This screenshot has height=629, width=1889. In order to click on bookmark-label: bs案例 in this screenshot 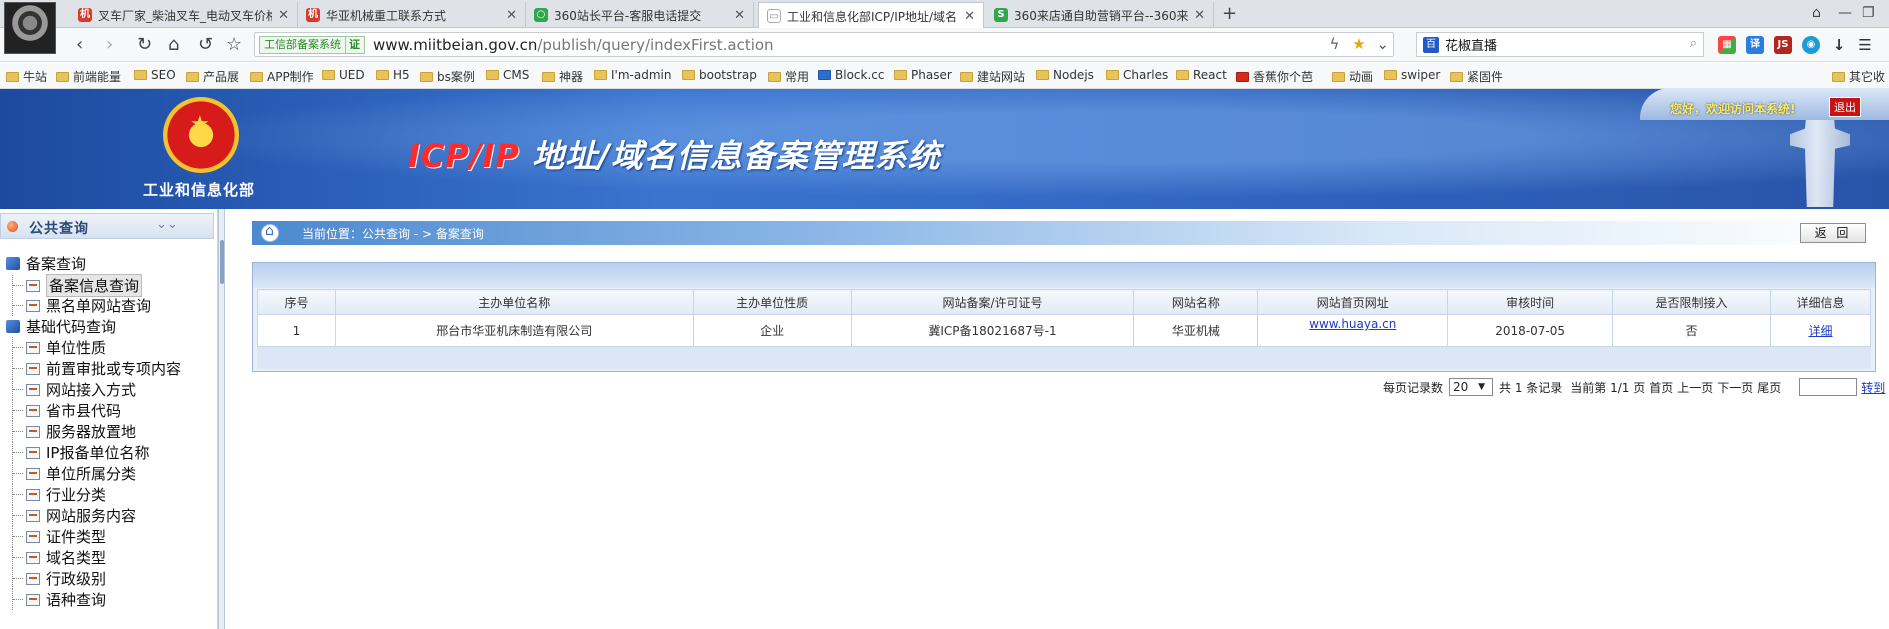, I will do `click(456, 77)`.